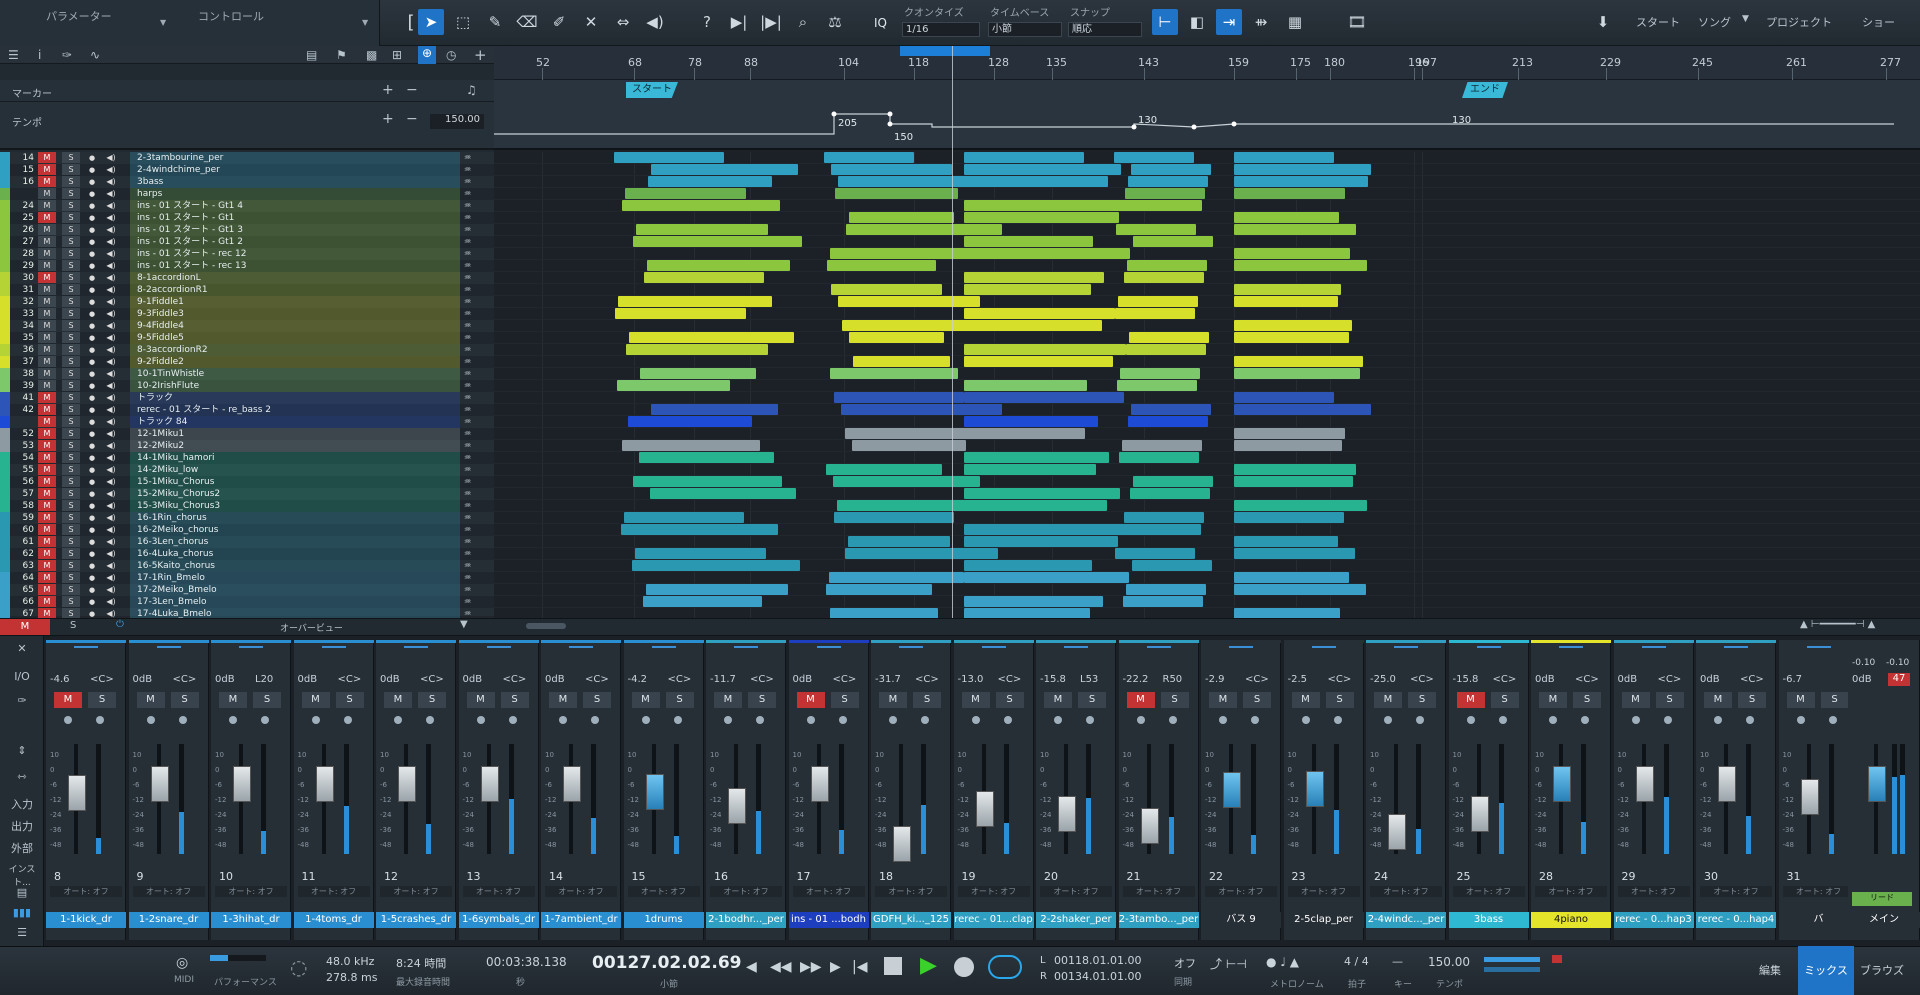  I want to click on power-icon: ⏻, so click(120, 624).